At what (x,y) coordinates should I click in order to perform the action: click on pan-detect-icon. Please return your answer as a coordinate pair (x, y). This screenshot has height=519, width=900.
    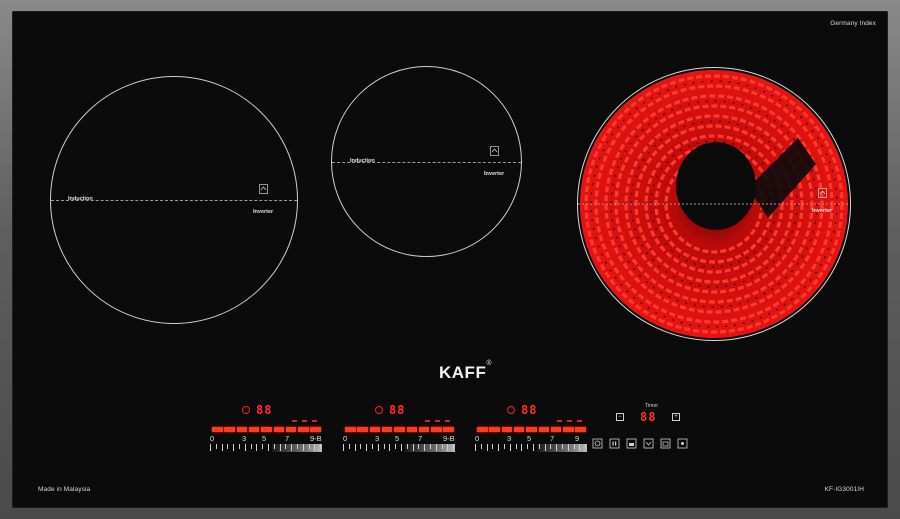
    Looking at the image, I should click on (682, 443).